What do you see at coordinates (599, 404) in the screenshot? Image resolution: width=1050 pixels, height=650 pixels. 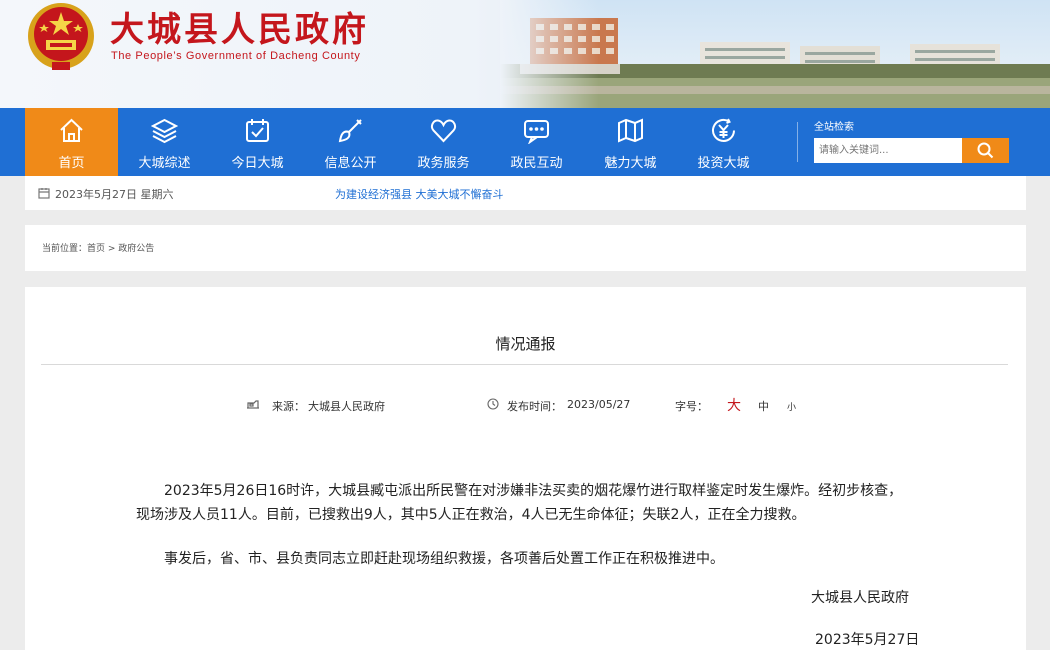 I see `publish-time-value: 2023/05/27` at bounding box center [599, 404].